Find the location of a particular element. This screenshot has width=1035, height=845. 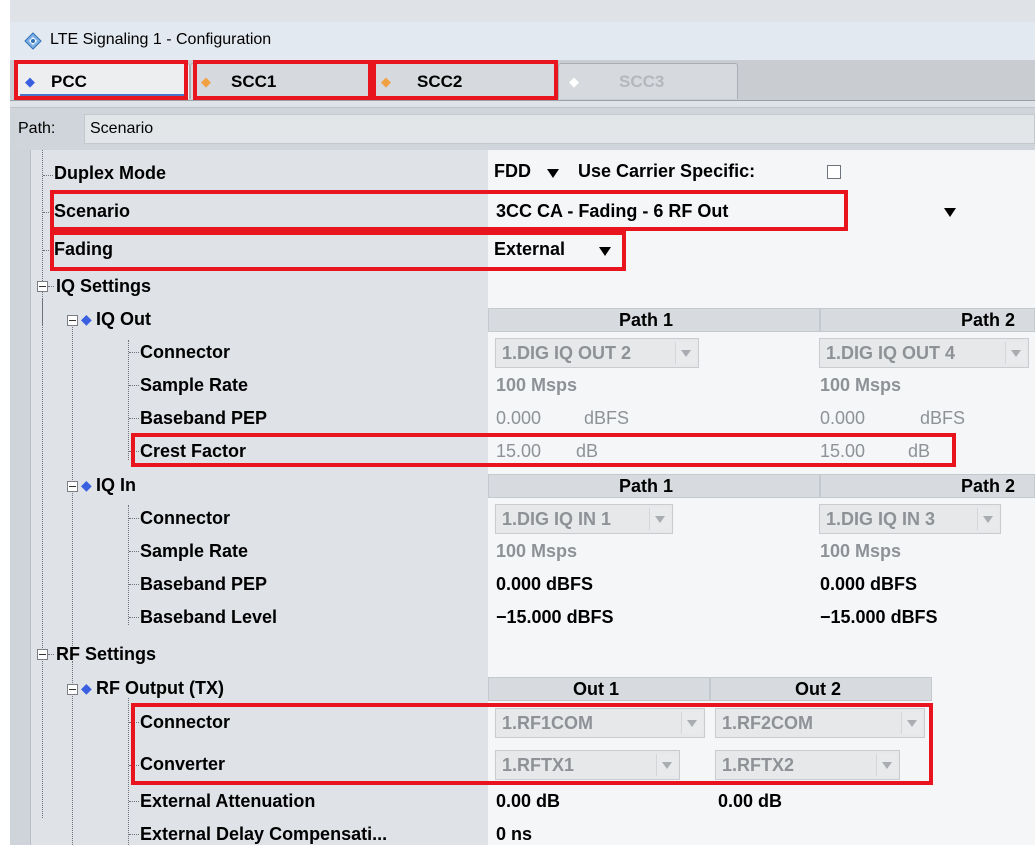

iq-out-path1-connector-select: 1.DIG IQ OUT 2 is located at coordinates (597, 353).